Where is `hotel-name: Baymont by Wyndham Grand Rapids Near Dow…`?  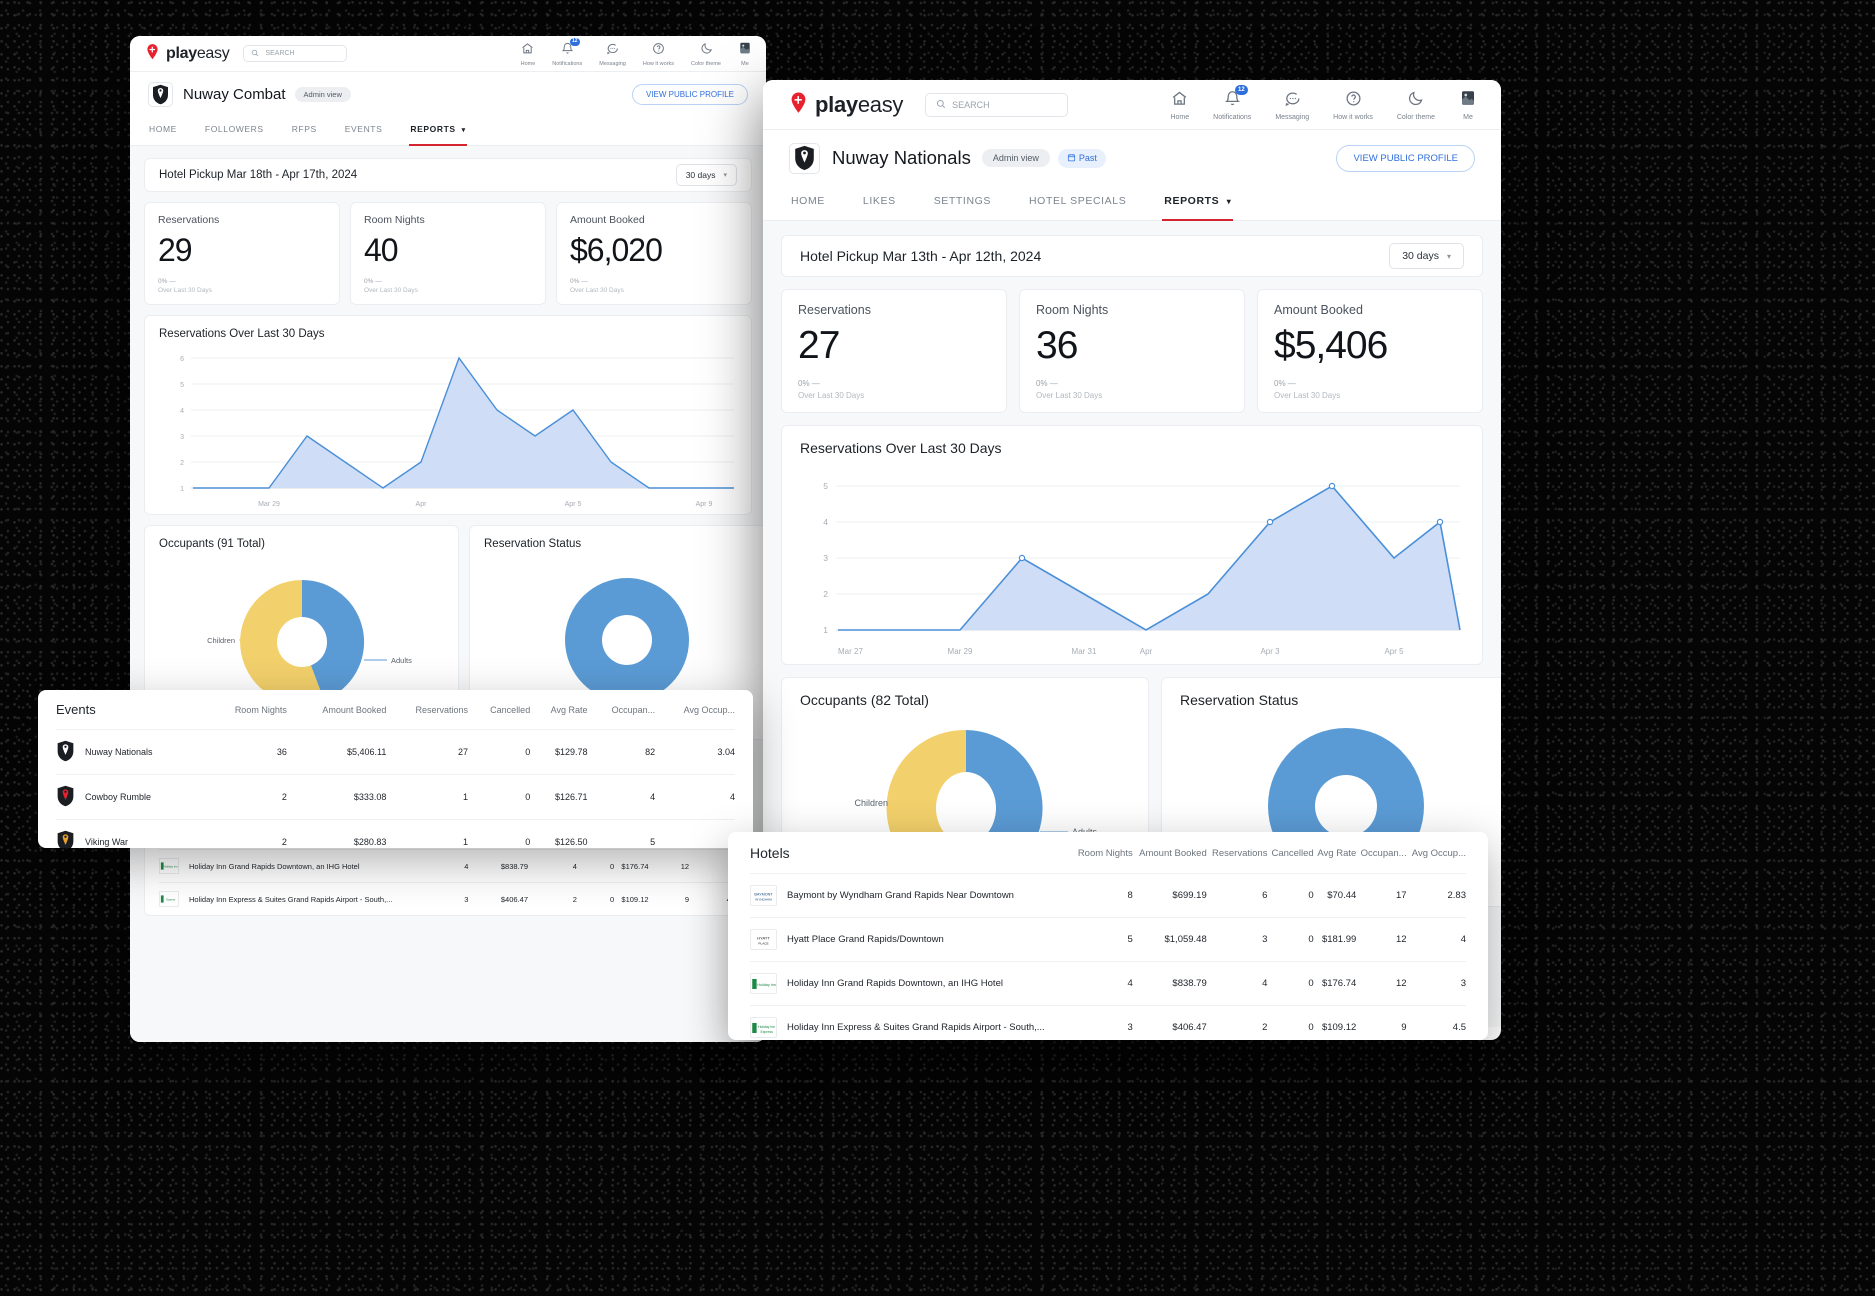 hotel-name: Baymont by Wyndham Grand Rapids Near Dow… is located at coordinates (900, 895).